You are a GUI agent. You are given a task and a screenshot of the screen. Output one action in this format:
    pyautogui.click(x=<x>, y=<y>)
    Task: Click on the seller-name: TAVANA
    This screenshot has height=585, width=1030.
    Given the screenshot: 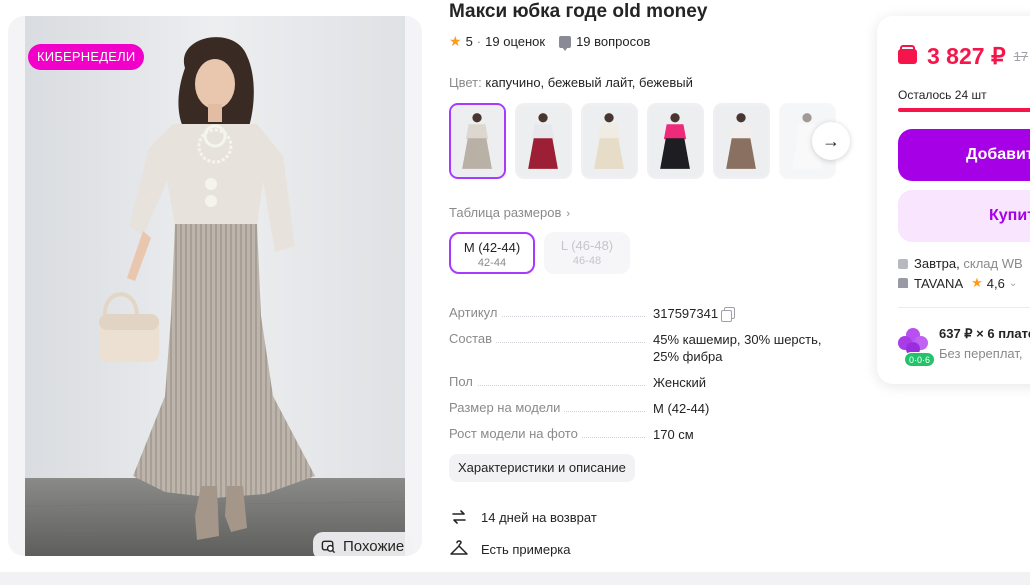 What is the action you would take?
    pyautogui.click(x=939, y=283)
    